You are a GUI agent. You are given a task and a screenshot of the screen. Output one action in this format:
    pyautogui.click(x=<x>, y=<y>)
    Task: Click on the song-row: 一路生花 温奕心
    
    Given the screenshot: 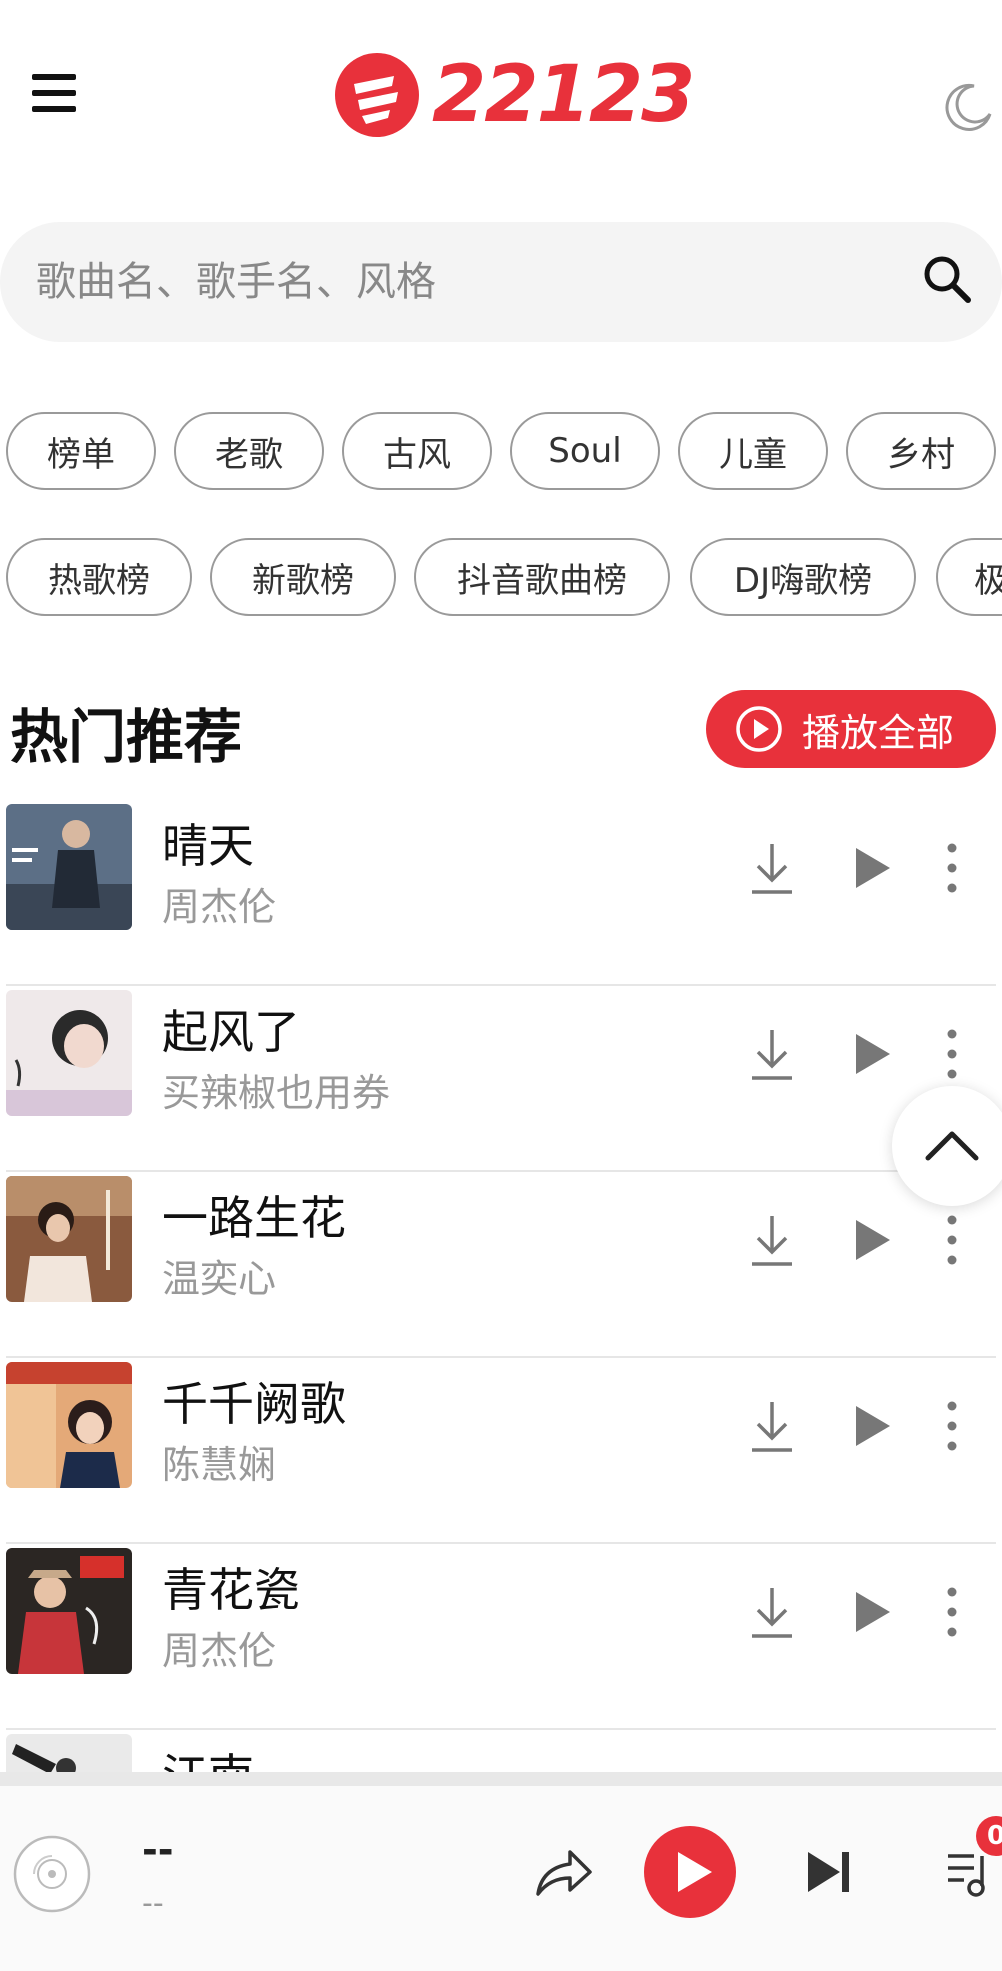 What is the action you would take?
    pyautogui.click(x=501, y=1265)
    